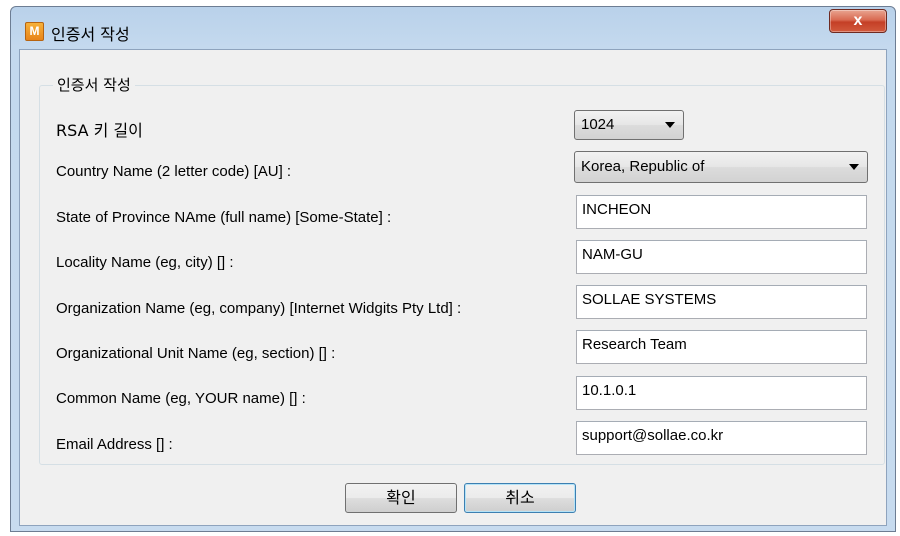  I want to click on window-title: 인증서 작성, so click(90, 34).